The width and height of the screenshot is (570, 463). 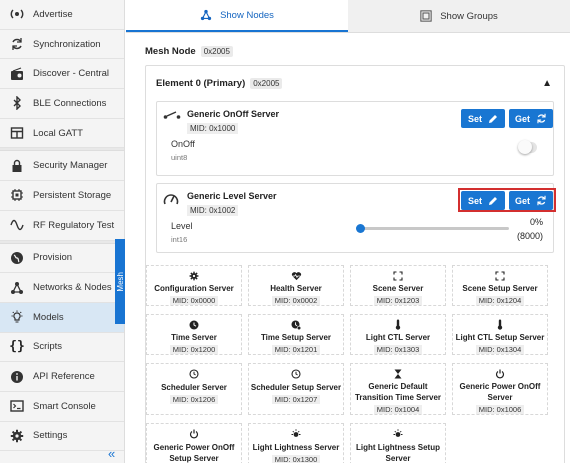 I want to click on server-tile-configuration: Configuration Server MID: 0x0000, so click(x=194, y=285).